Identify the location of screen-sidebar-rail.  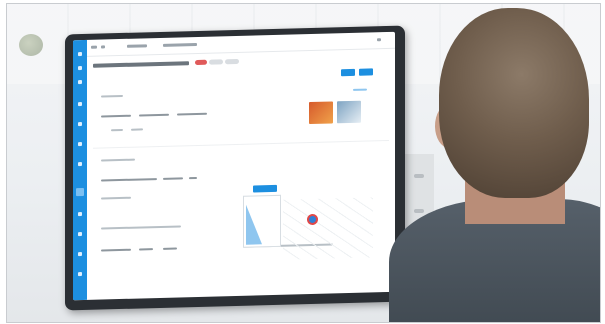
(80, 170).